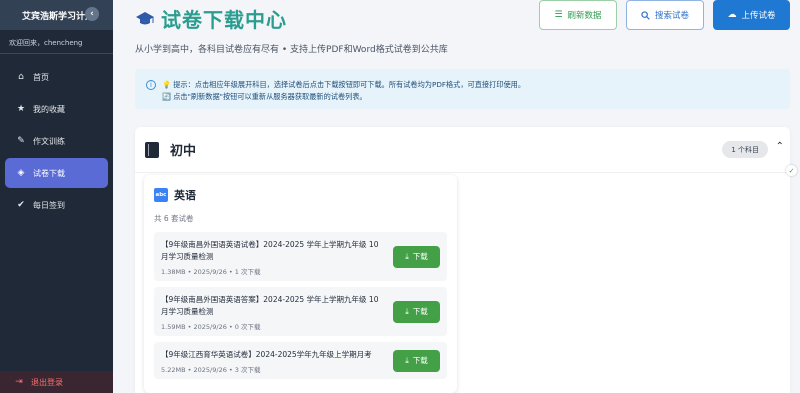 The image size is (800, 393). I want to click on sidebar-item-favorites: ★ 我的收藏, so click(56, 109).